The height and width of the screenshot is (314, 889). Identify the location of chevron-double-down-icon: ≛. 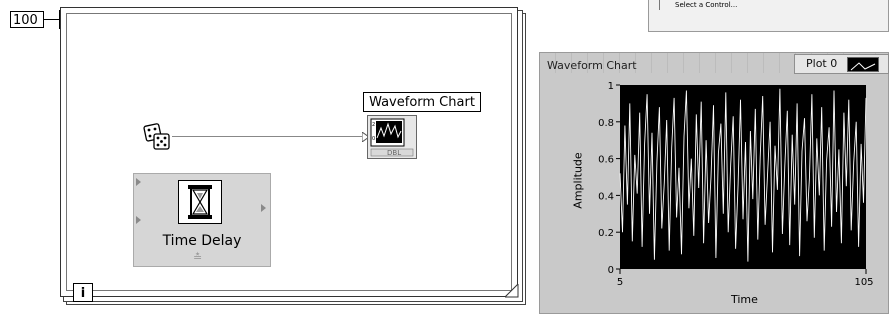
(197, 257).